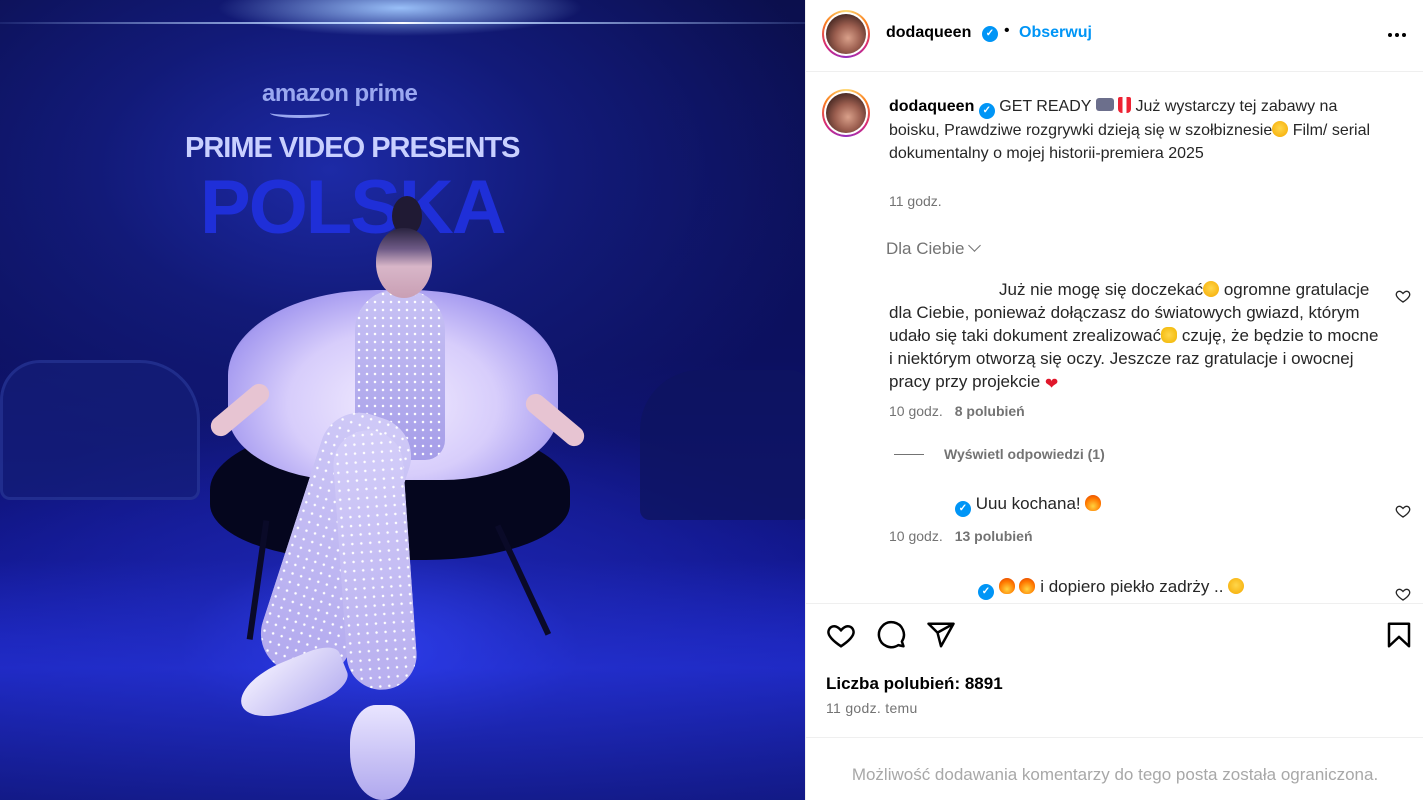 This screenshot has height=800, width=1423. I want to click on more-options-icon, so click(1397, 35).